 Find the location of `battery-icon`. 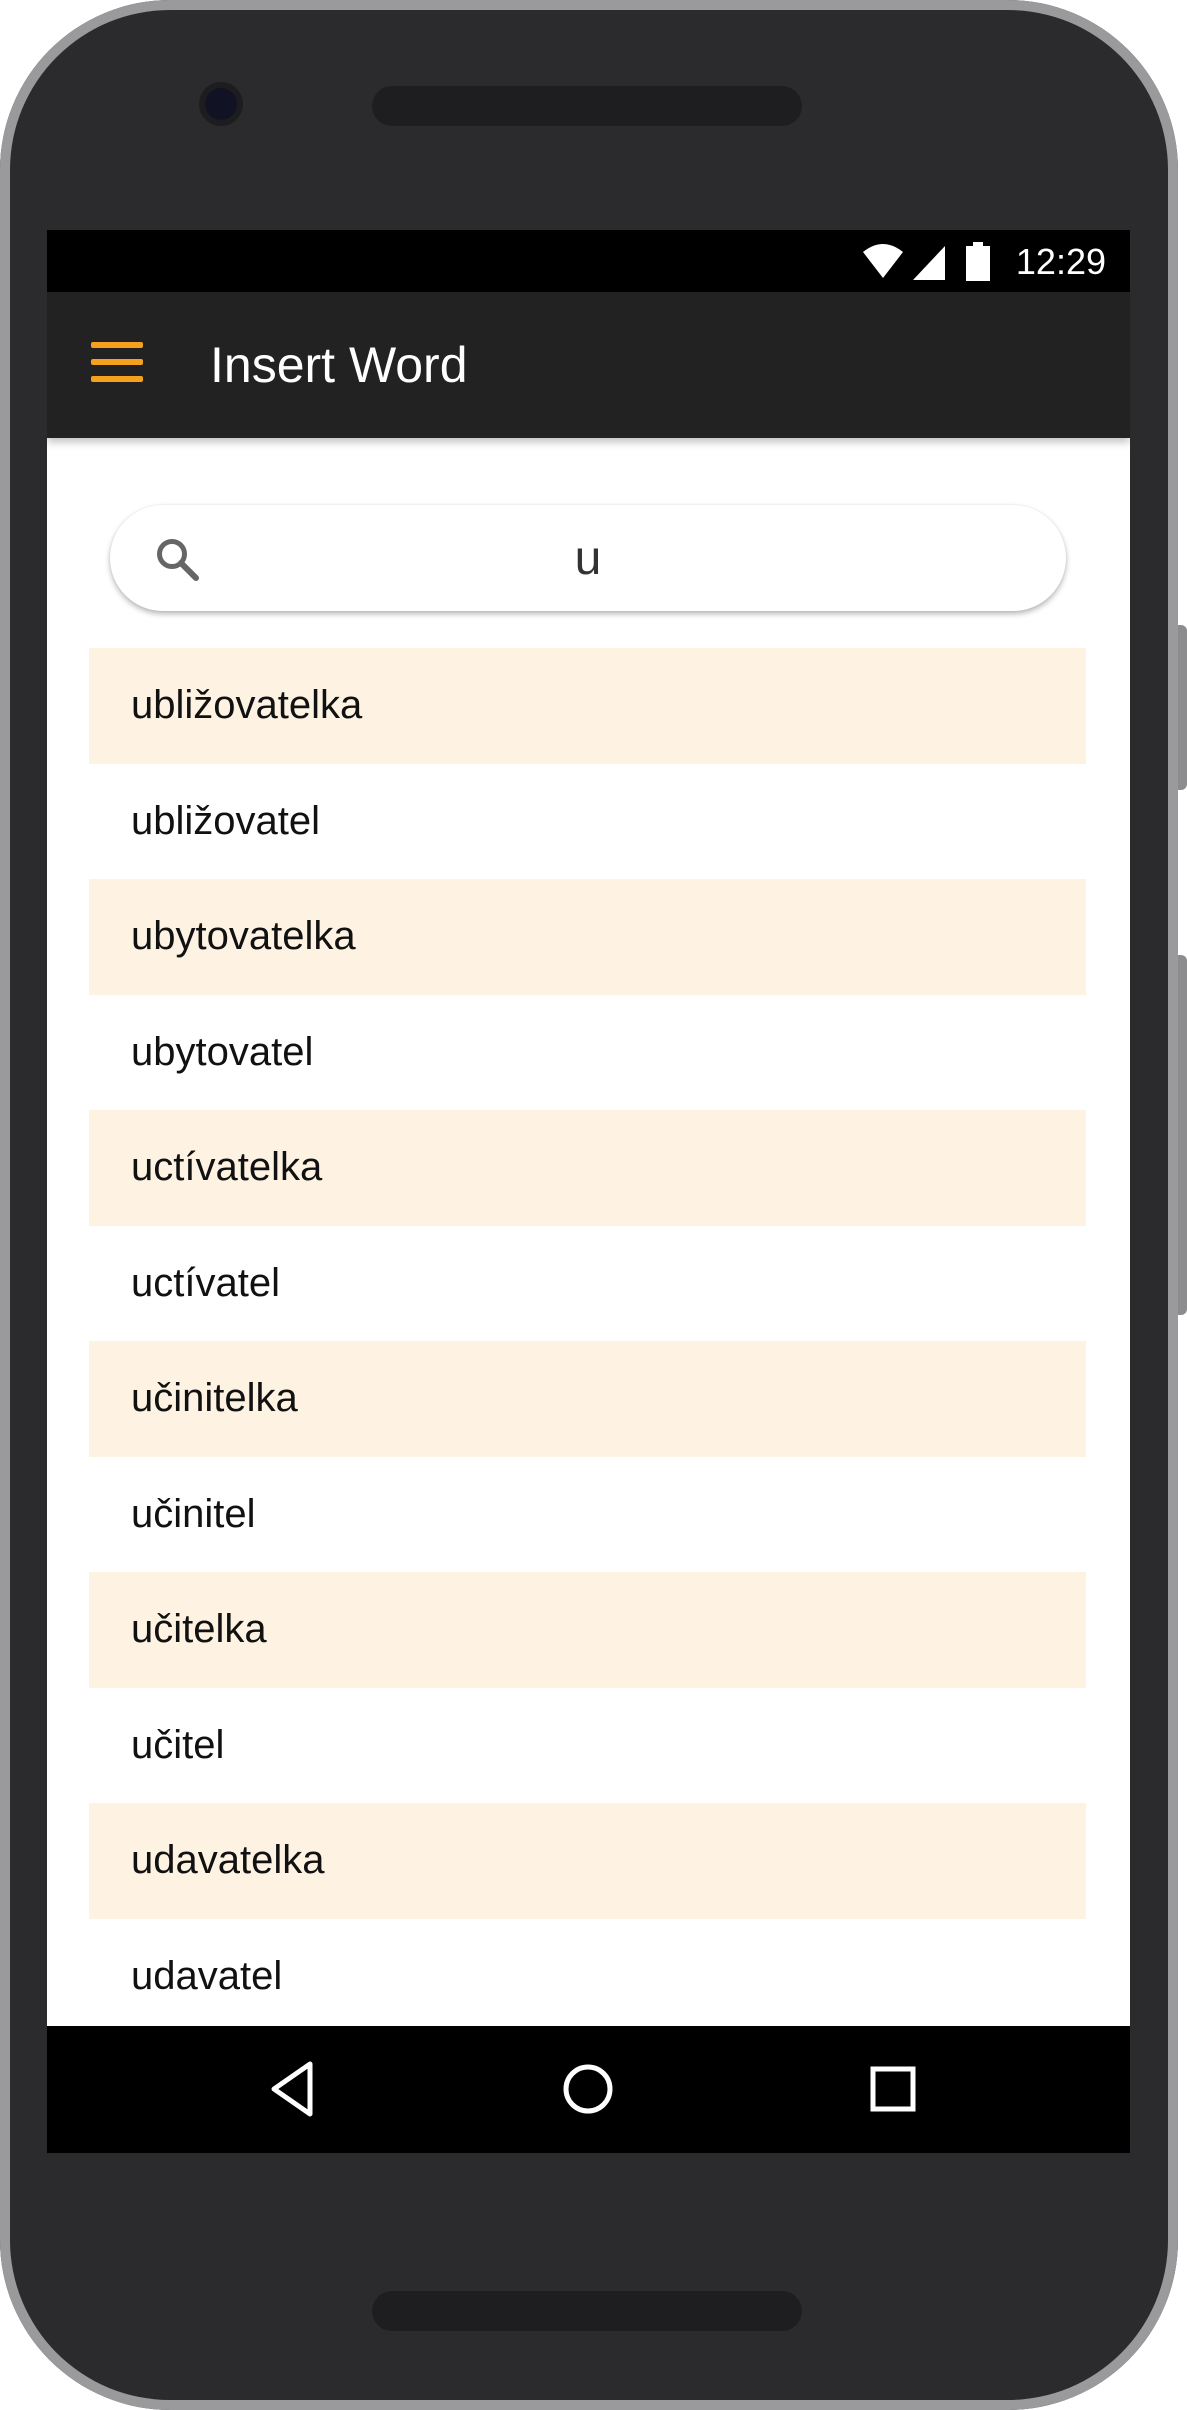

battery-icon is located at coordinates (978, 261).